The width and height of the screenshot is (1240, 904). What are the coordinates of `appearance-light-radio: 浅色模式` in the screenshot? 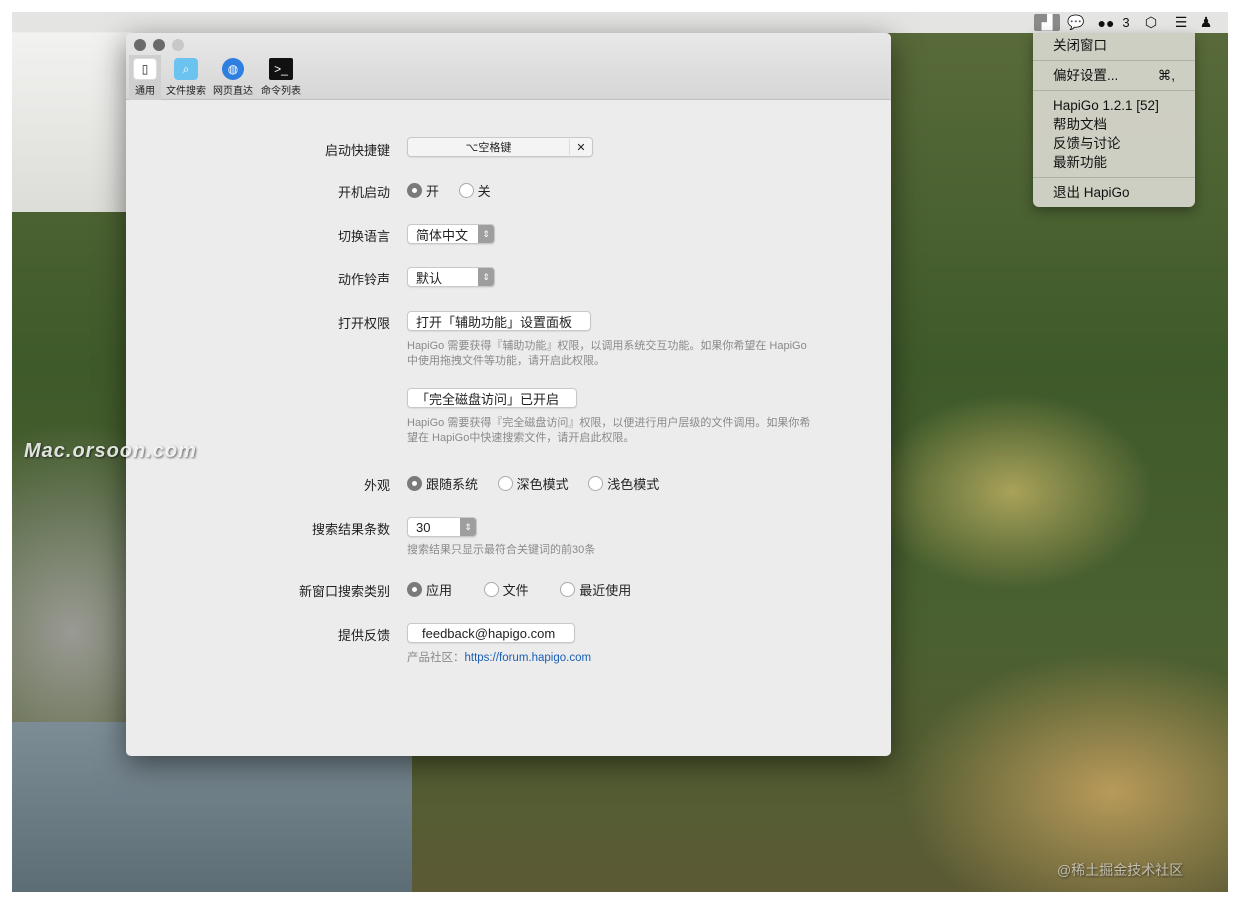 It's located at (623, 483).